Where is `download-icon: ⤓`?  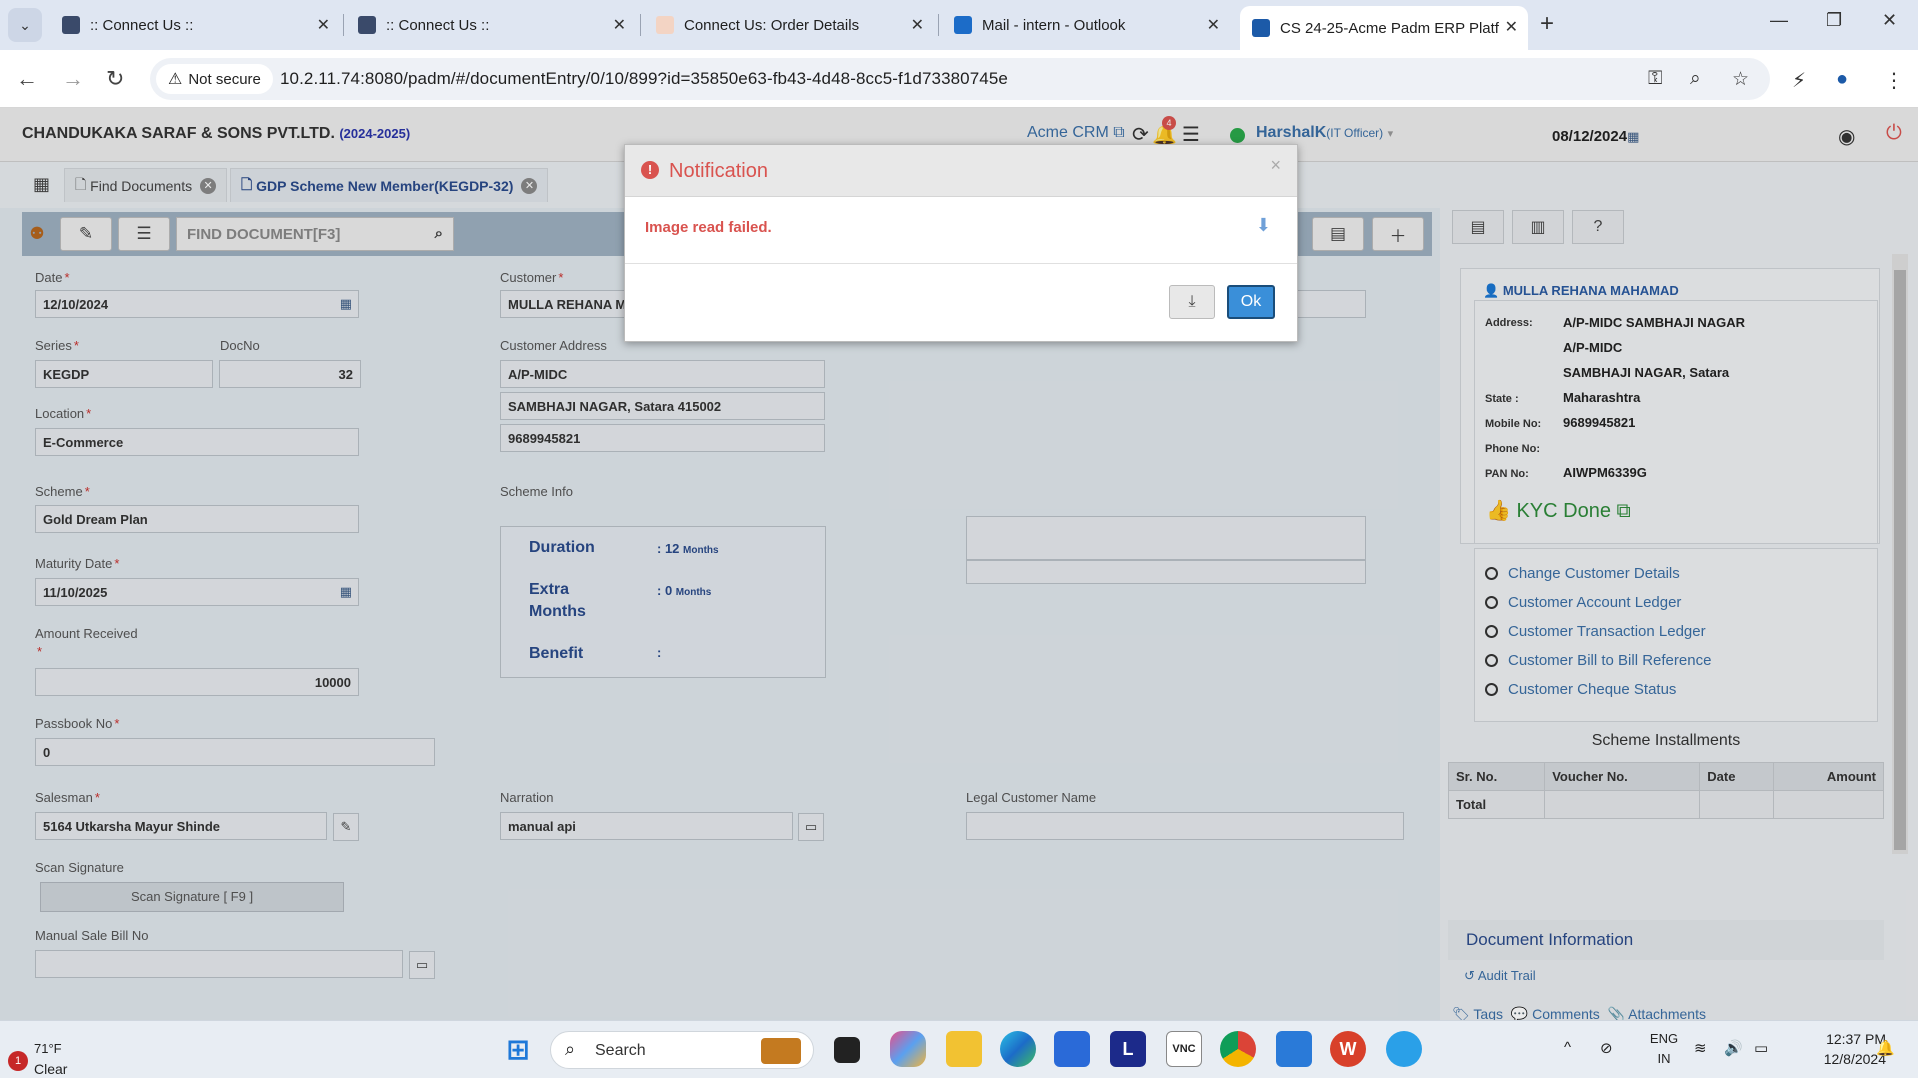 download-icon: ⤓ is located at coordinates (1192, 301).